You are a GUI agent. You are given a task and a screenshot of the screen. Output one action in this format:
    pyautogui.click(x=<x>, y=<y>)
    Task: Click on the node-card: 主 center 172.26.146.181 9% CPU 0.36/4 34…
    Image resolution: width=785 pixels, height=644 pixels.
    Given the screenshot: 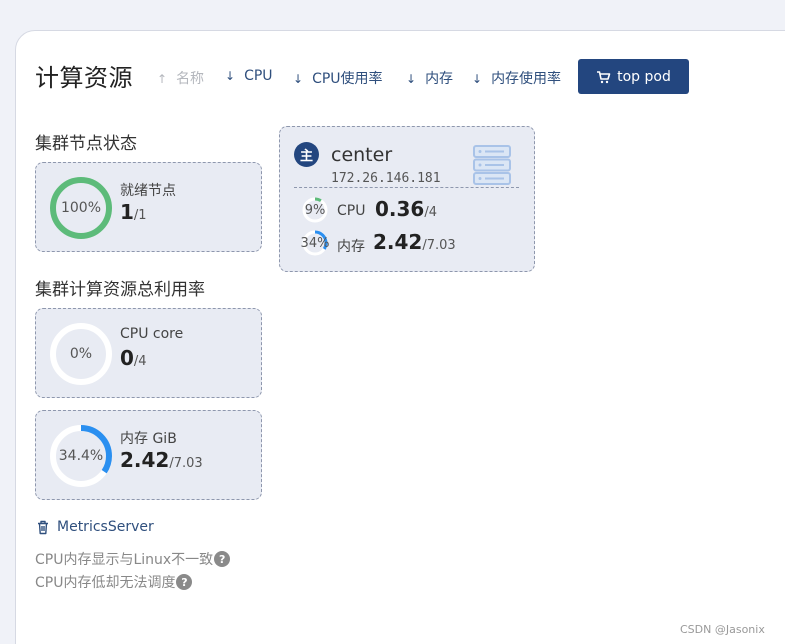 What is the action you would take?
    pyautogui.click(x=407, y=199)
    